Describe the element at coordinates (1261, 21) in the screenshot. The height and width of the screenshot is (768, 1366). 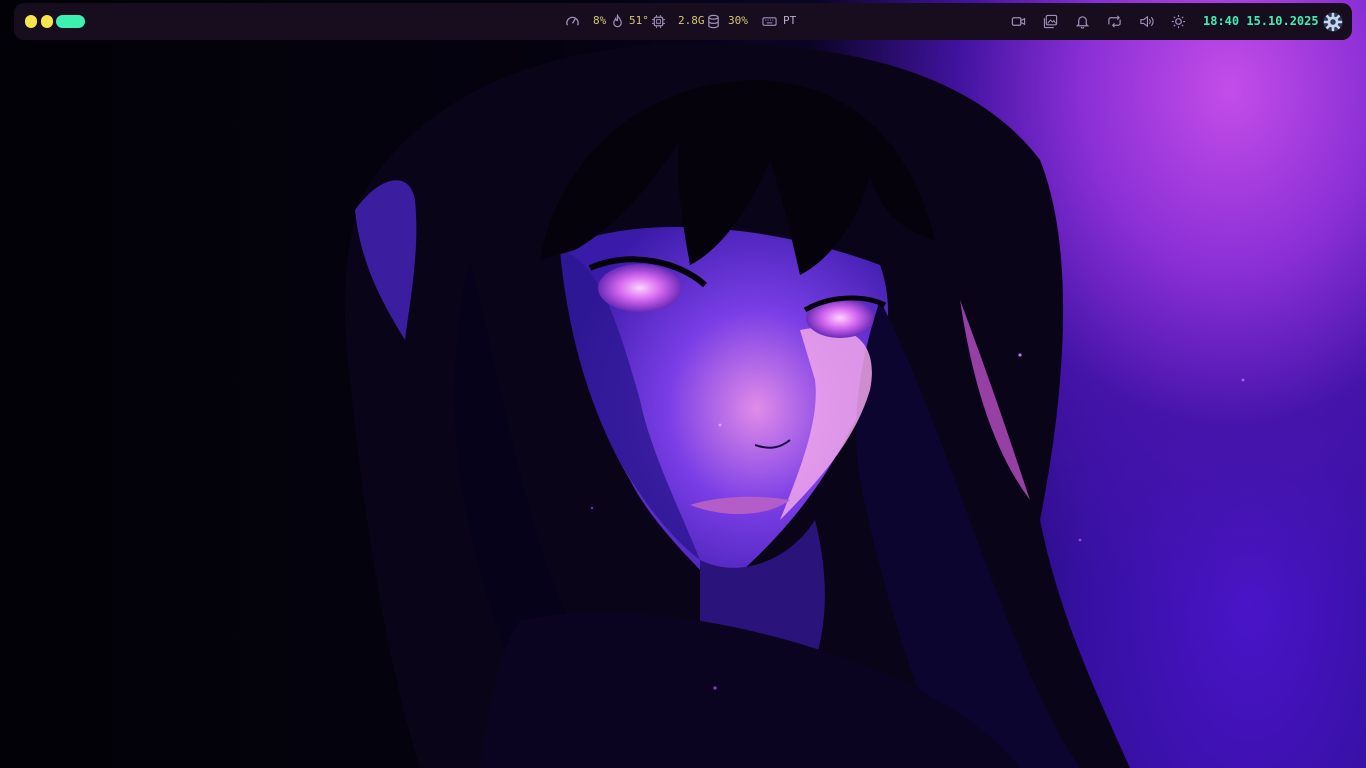
I see `clock-datetime: 18:40 15.10.2025` at that location.